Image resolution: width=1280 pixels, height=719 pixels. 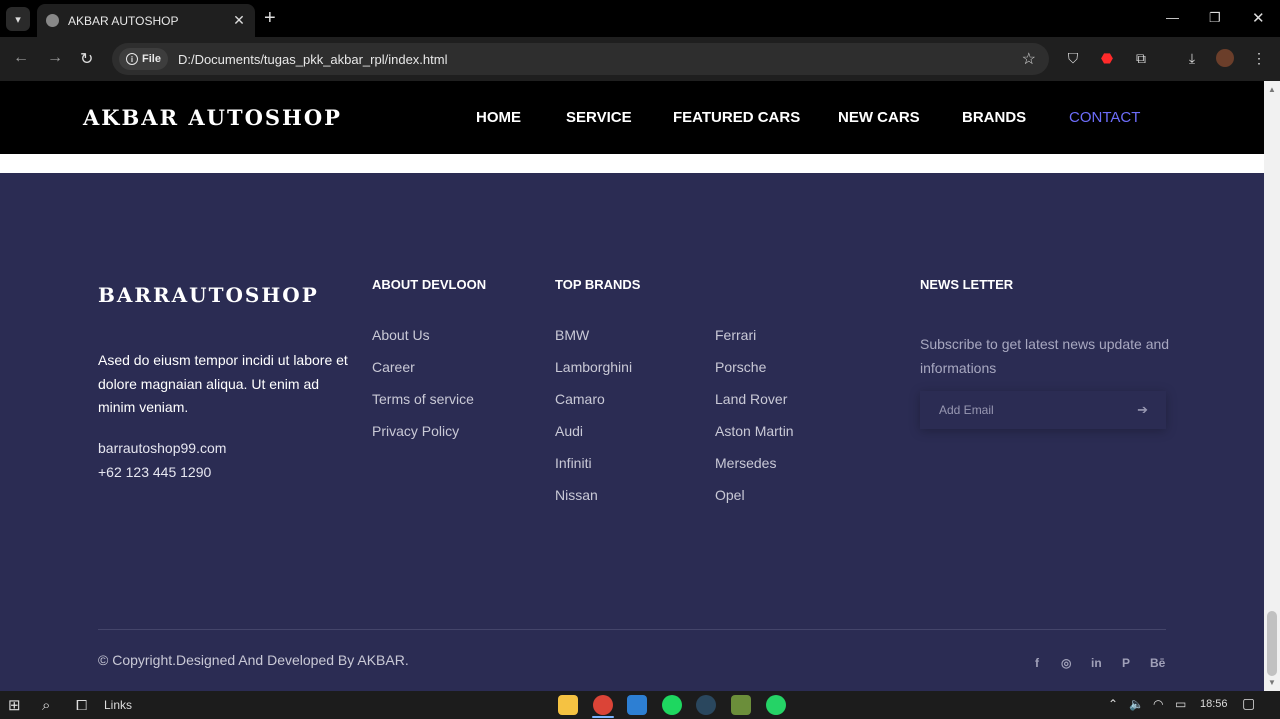 I want to click on brand-link: Lamborghini, so click(x=593, y=375).